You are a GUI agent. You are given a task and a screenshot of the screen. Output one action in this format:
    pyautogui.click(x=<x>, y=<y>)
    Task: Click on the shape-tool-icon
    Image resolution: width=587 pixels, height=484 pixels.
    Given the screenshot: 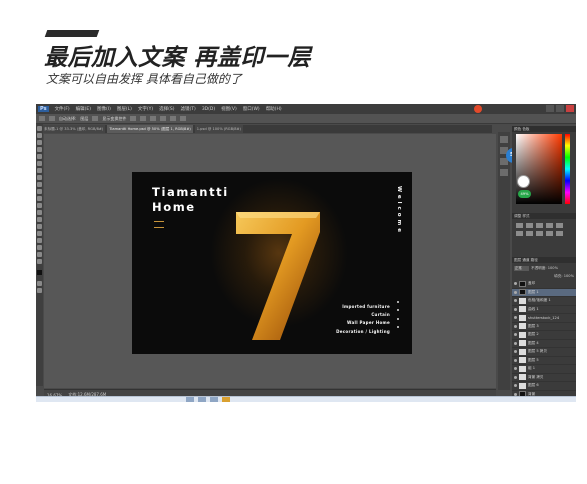 What is the action you would take?
    pyautogui.click(x=39, y=247)
    